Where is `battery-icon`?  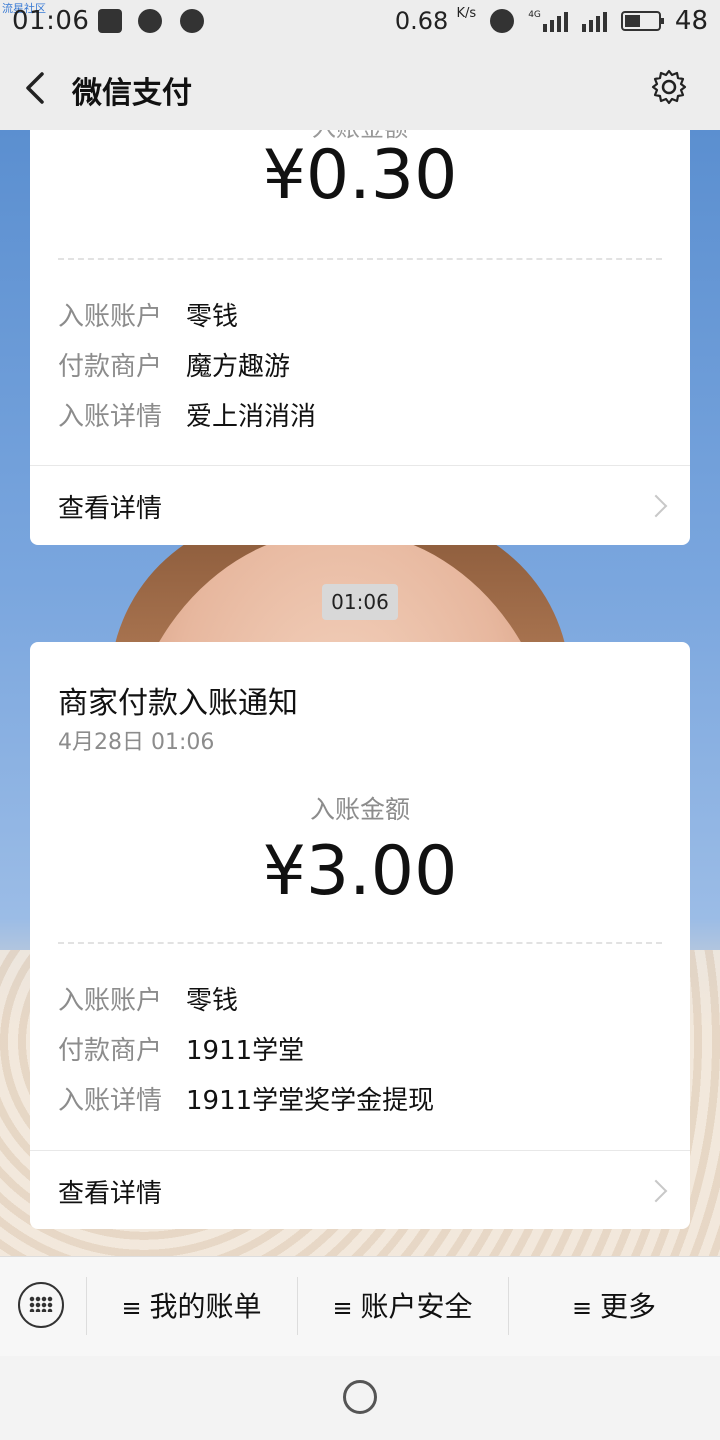
battery-icon is located at coordinates (642, 21).